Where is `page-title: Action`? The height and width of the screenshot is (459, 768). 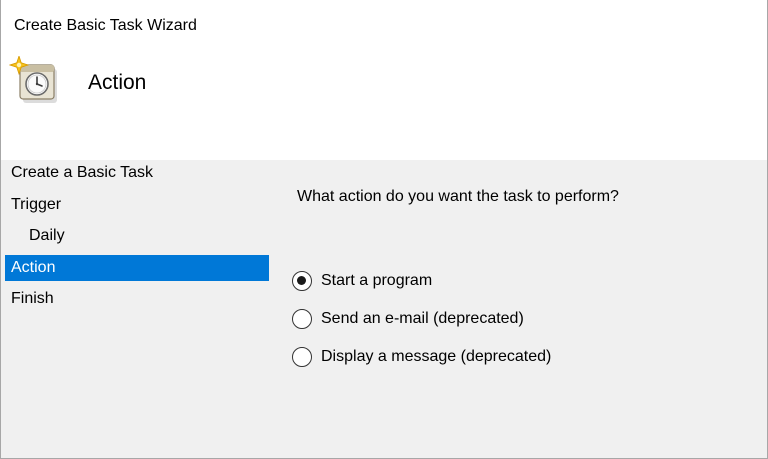 page-title: Action is located at coordinates (117, 82).